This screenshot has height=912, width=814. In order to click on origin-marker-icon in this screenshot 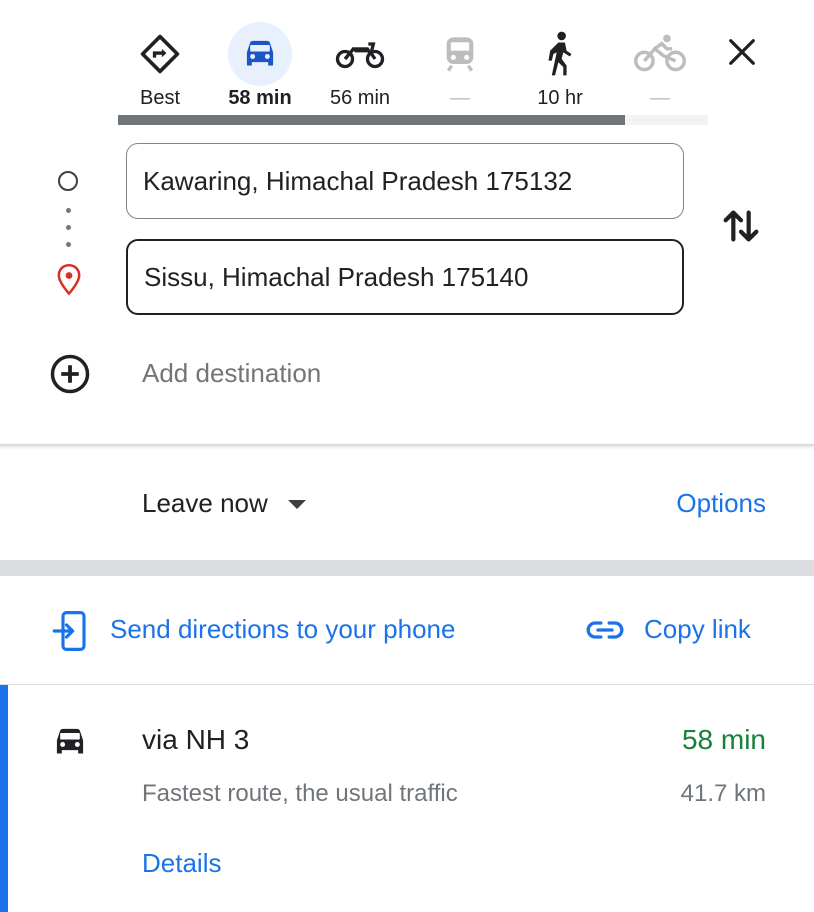, I will do `click(68, 181)`.